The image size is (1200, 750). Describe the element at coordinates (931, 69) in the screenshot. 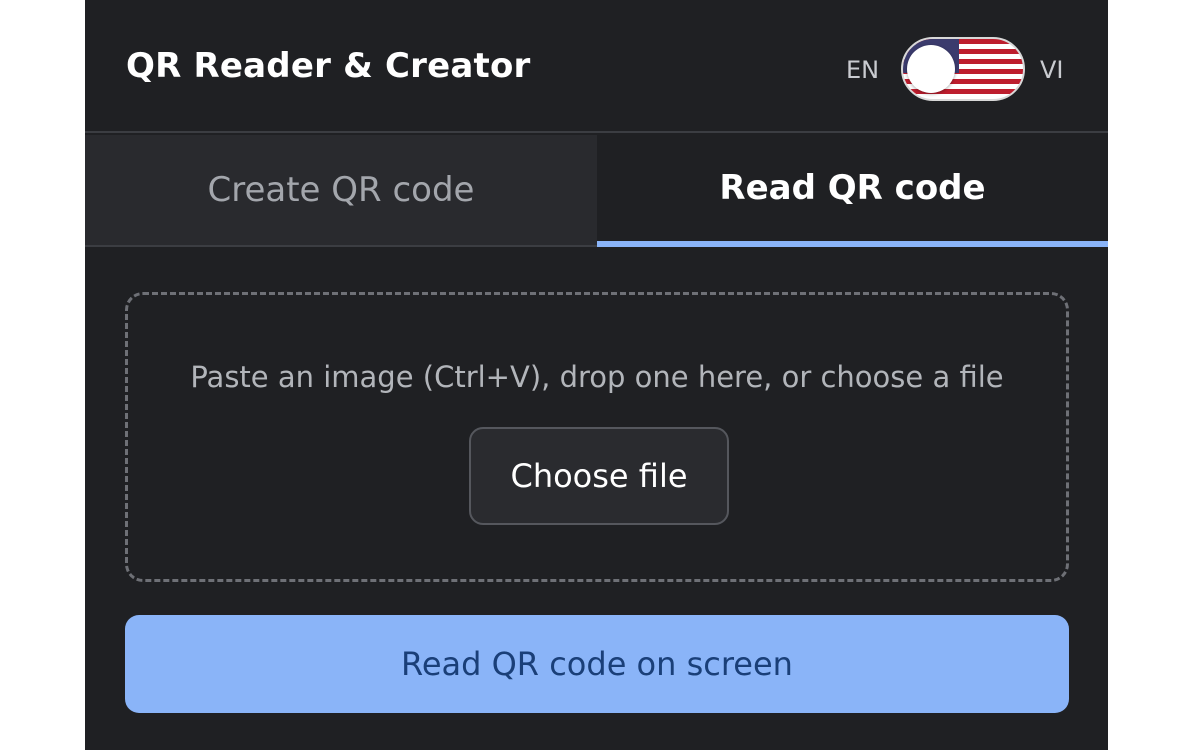

I see `toggle-knob` at that location.